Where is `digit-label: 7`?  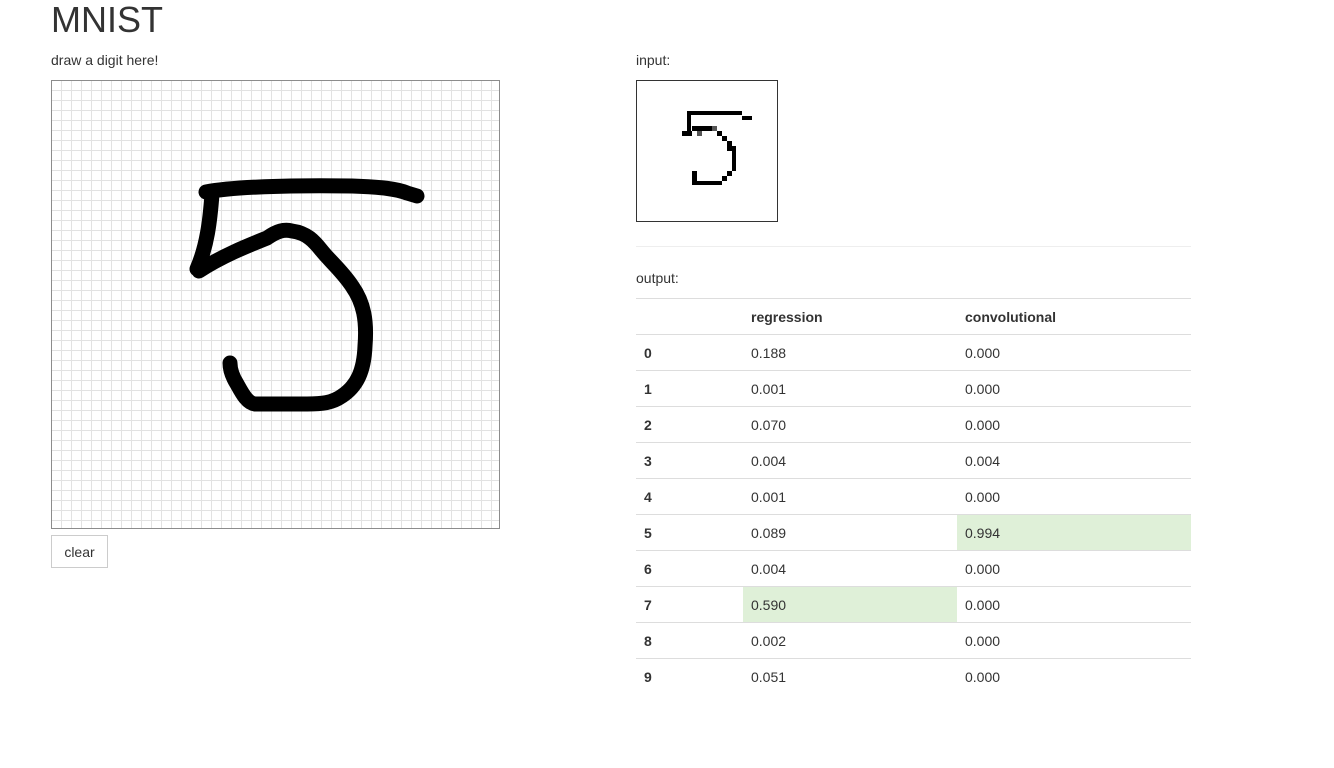
digit-label: 7 is located at coordinates (689, 604).